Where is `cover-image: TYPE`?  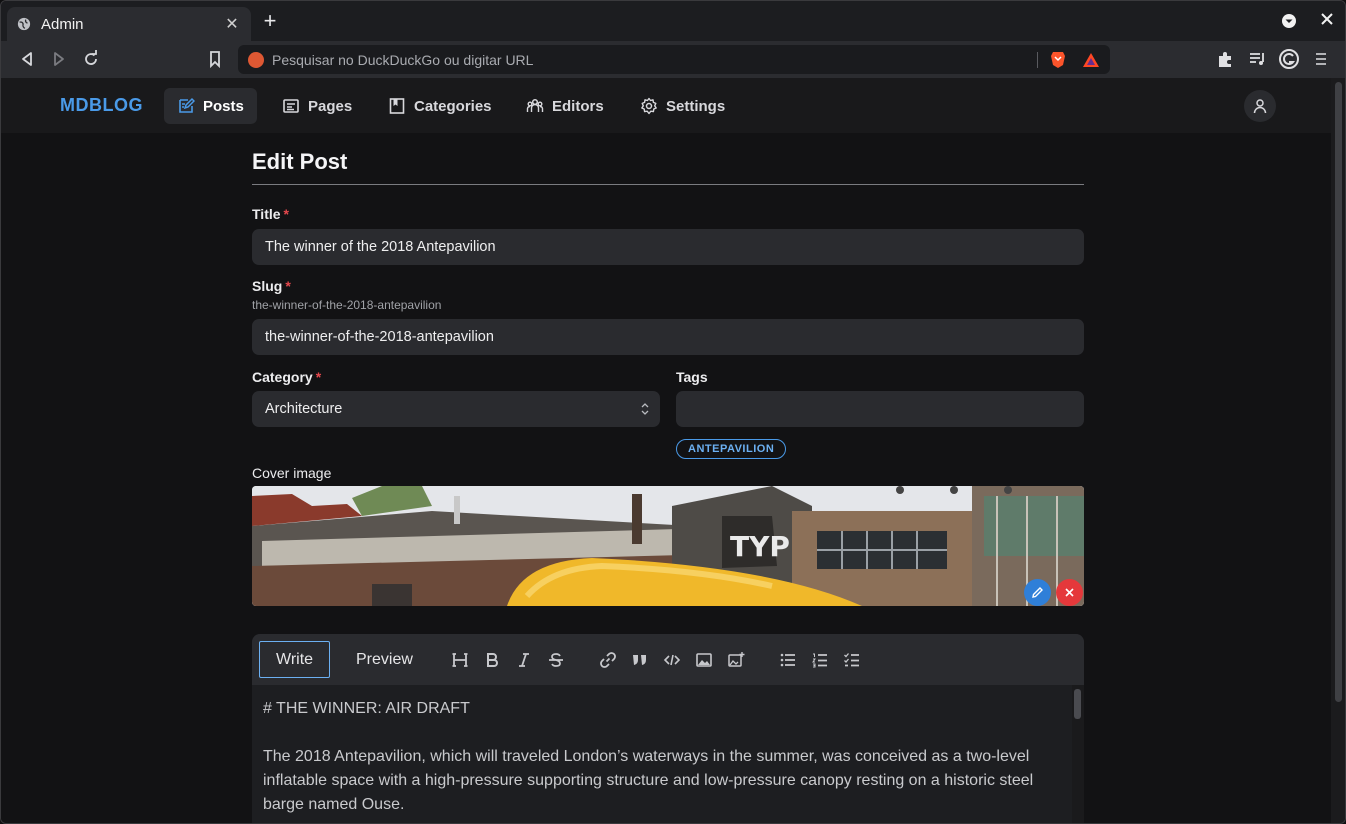 cover-image: TYPE is located at coordinates (668, 546).